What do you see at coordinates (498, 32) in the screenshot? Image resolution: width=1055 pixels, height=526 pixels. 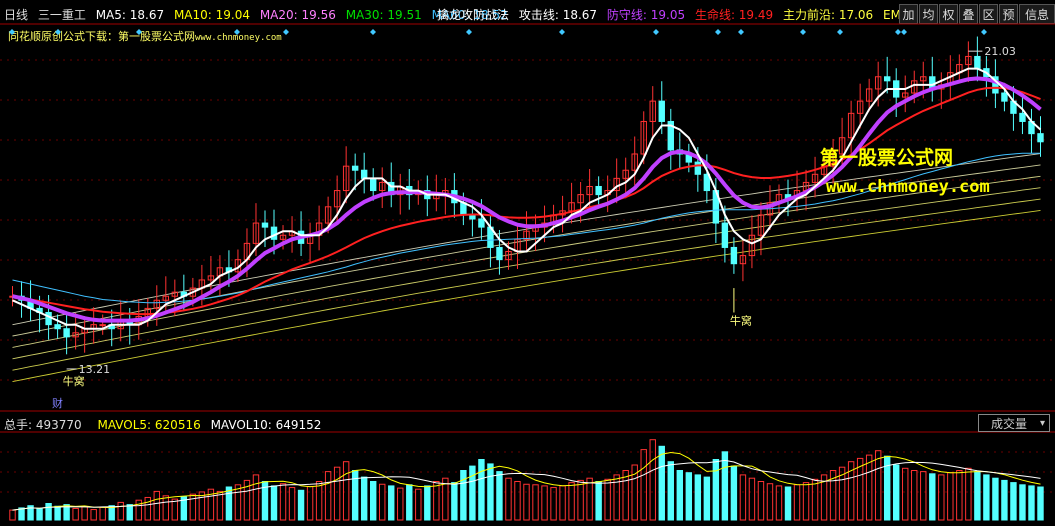 I see `signal-diamonds` at bounding box center [498, 32].